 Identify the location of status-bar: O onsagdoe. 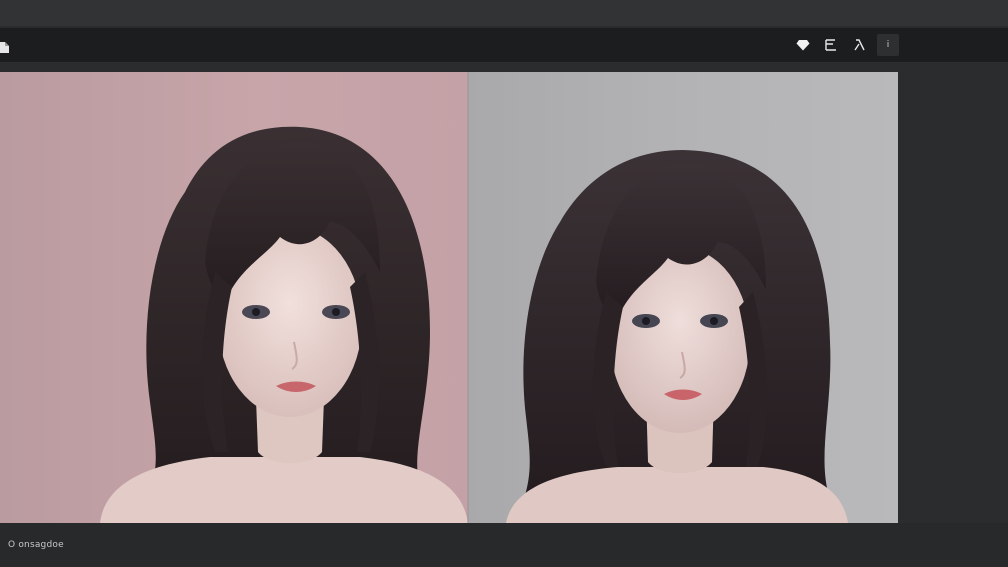
(504, 545).